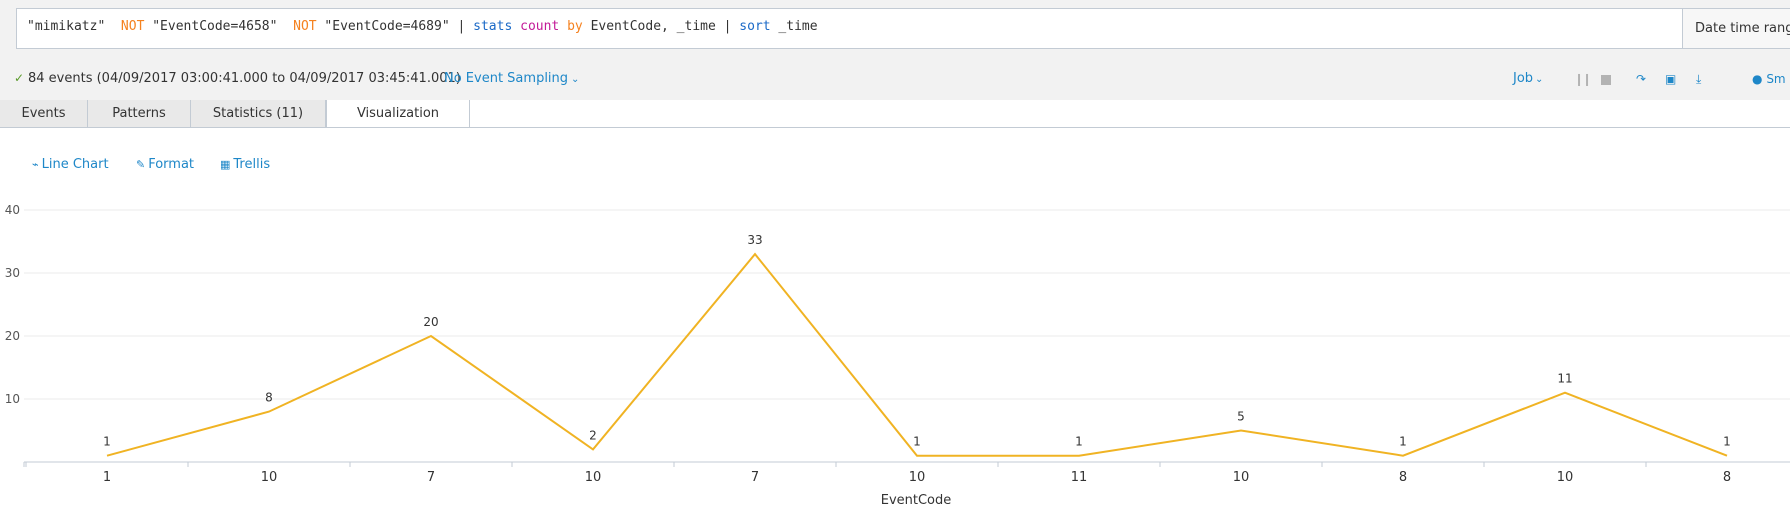  I want to click on chart-type-button: ⌁ Line Chart, so click(70, 164).